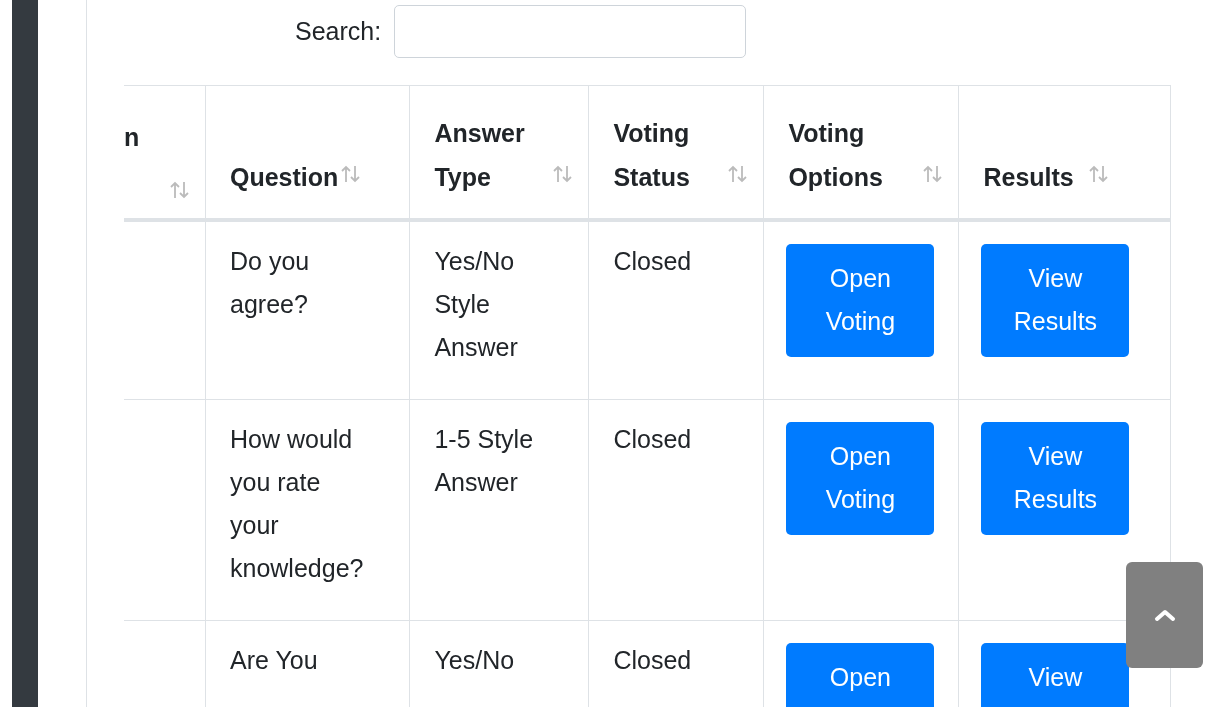  I want to click on column-header: n, so click(165, 152).